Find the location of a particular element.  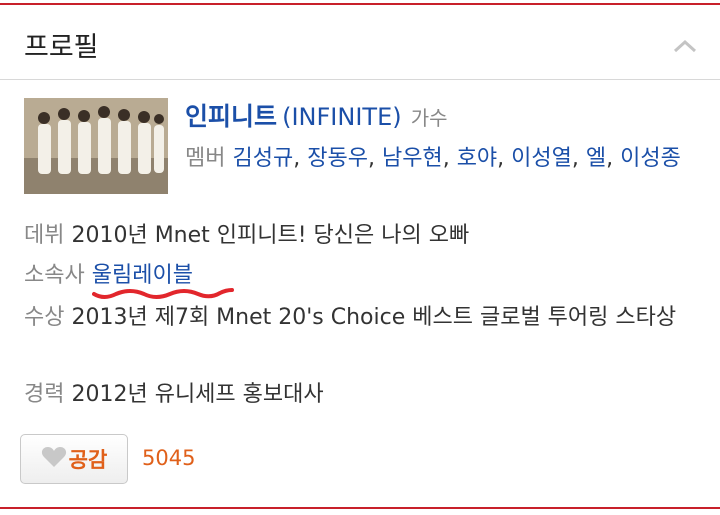

heart-icon is located at coordinates (54, 459).